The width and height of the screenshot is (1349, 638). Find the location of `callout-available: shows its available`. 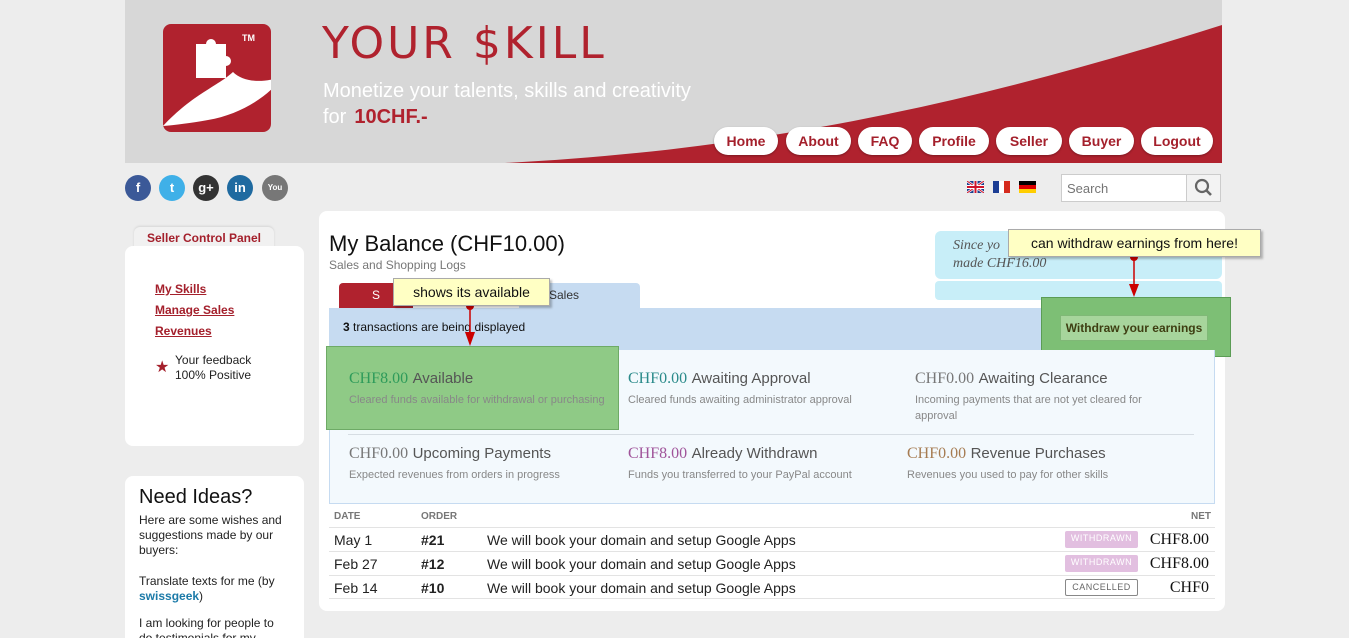

callout-available: shows its available is located at coordinates (471, 292).